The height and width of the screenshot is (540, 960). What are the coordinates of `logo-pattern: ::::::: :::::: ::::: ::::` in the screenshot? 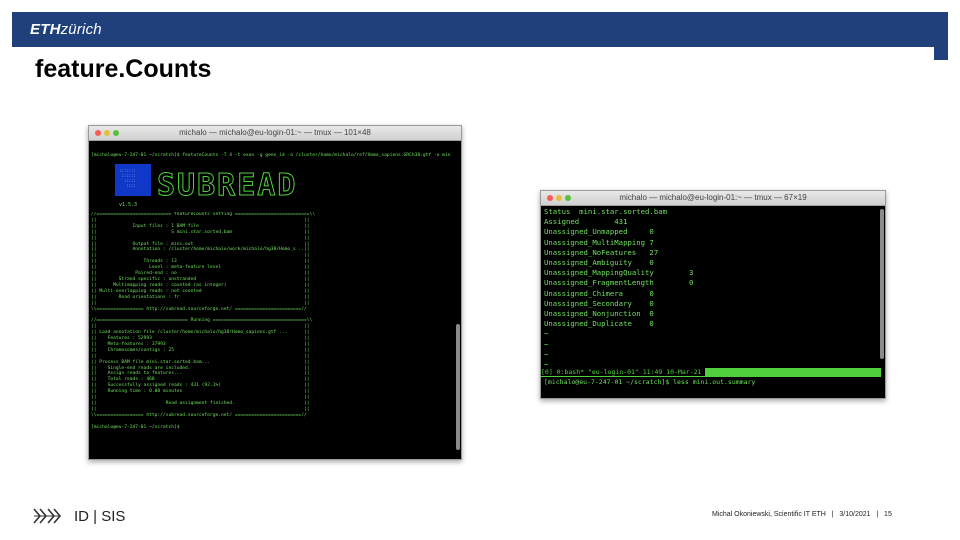 It's located at (127, 178).